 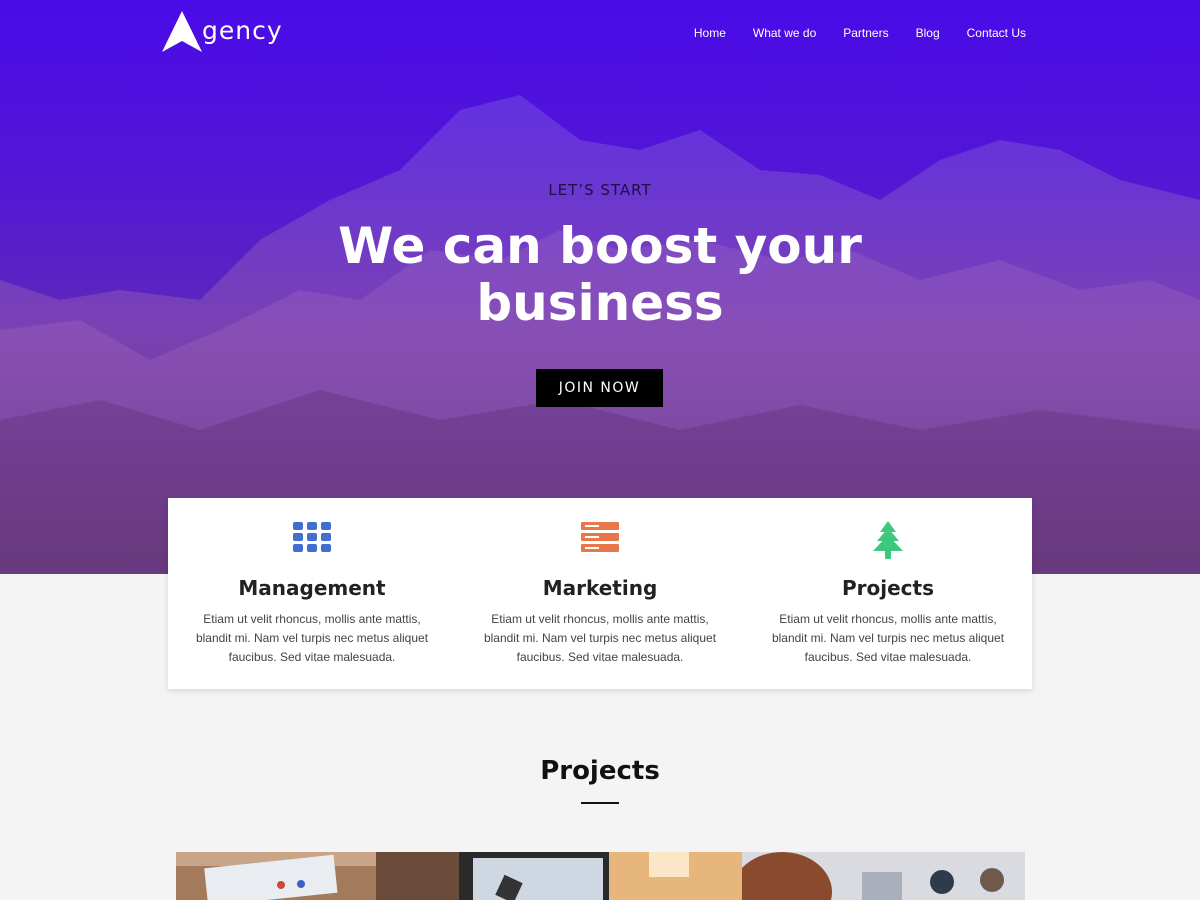 I want to click on project-thumbnail-crowd, so click(x=883, y=876).